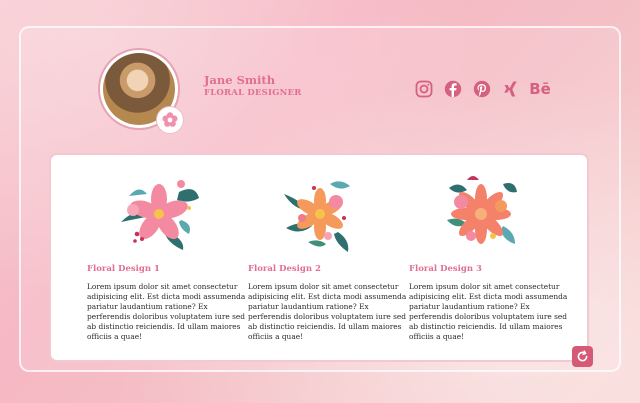 This screenshot has height=403, width=640. What do you see at coordinates (540, 89) in the screenshot?
I see `behance-icon: Bē` at bounding box center [540, 89].